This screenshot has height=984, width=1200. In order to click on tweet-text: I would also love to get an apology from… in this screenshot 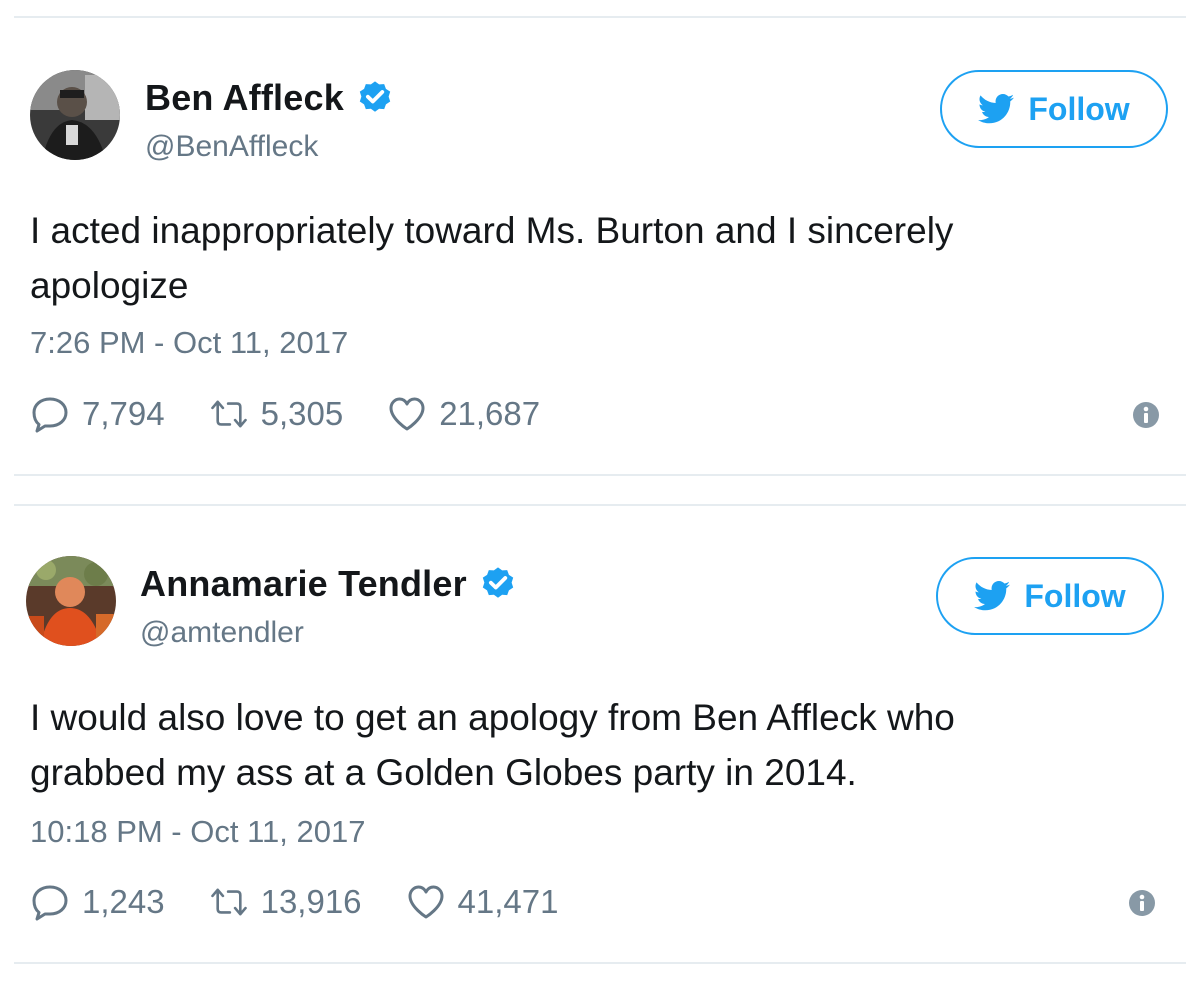, I will do `click(570, 745)`.